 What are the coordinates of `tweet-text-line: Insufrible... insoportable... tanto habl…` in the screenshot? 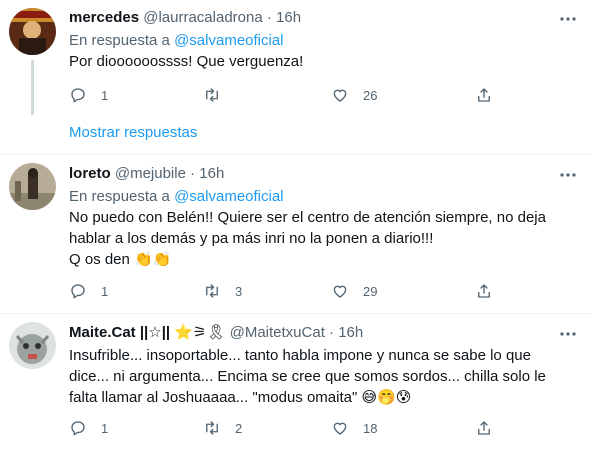 It's located at (300, 355).